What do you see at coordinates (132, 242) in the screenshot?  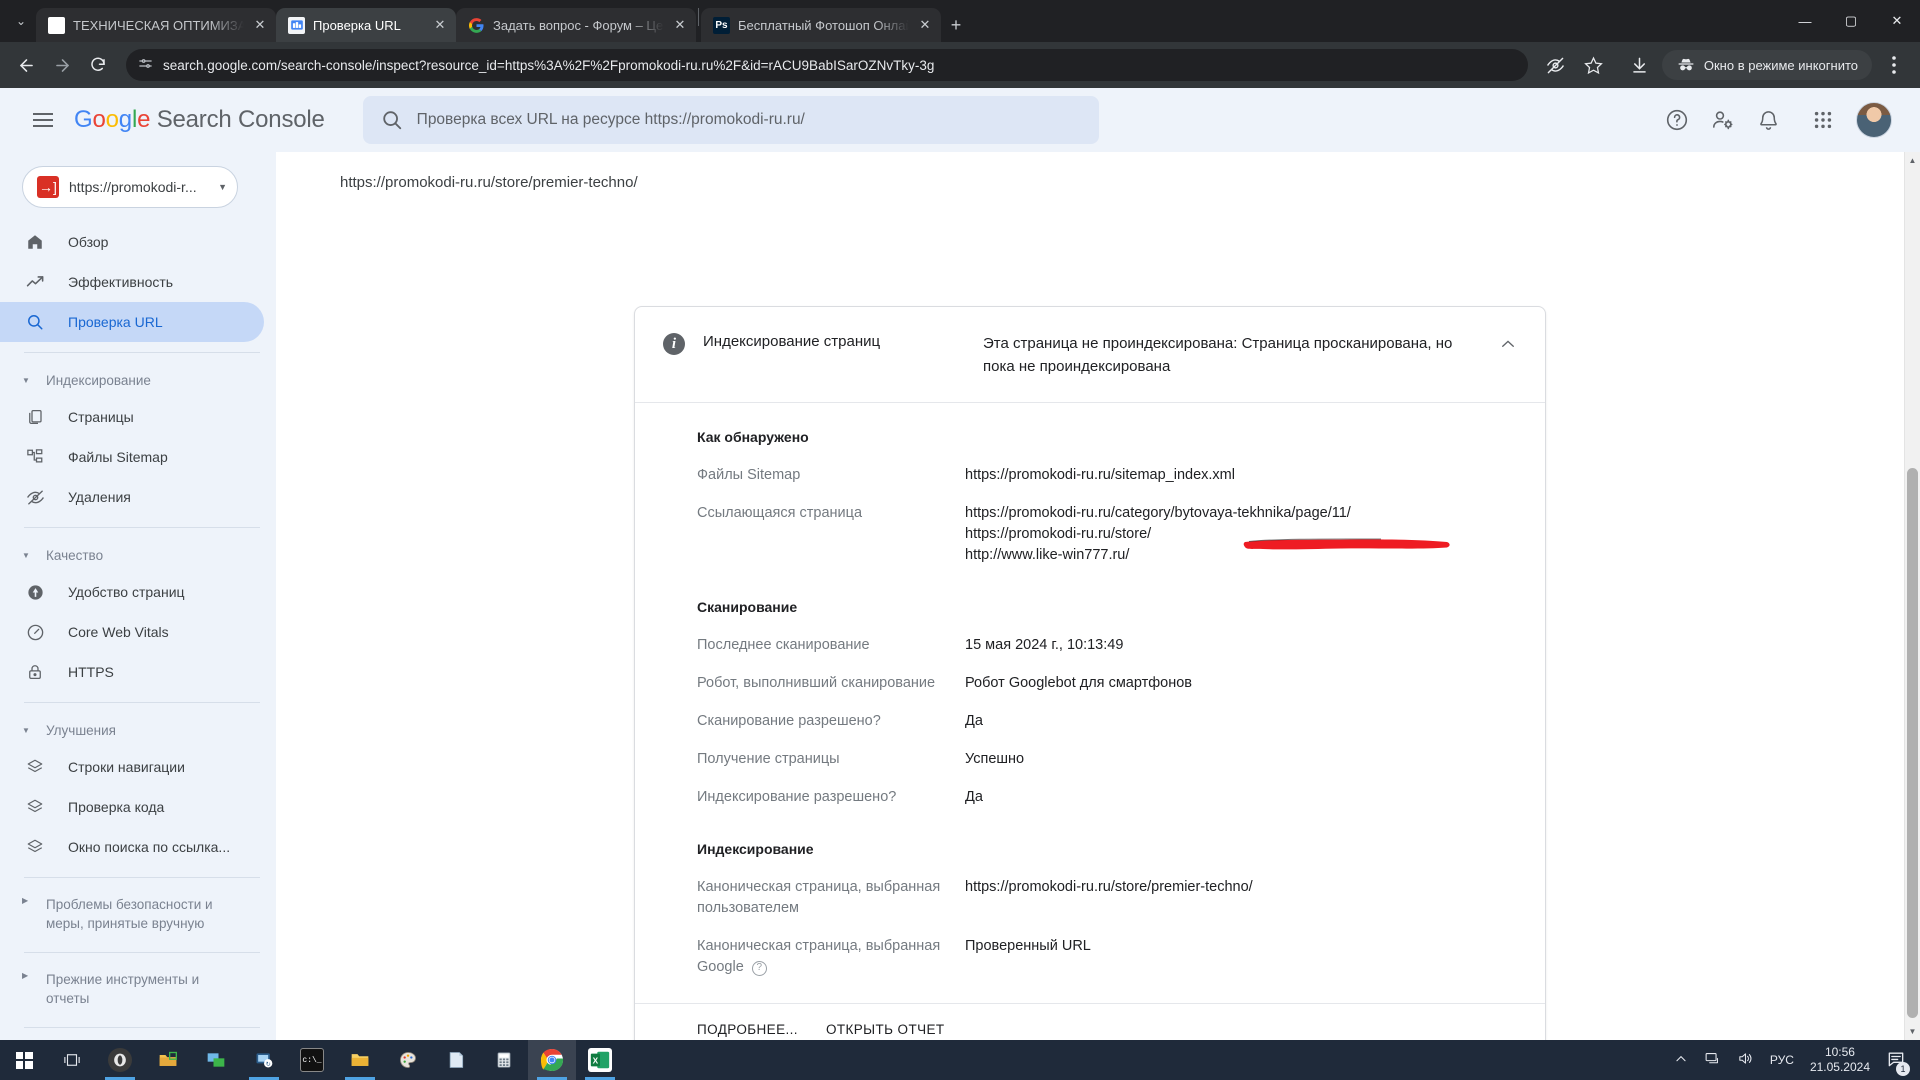 I see `sidebar-item-overview: Обзор` at bounding box center [132, 242].